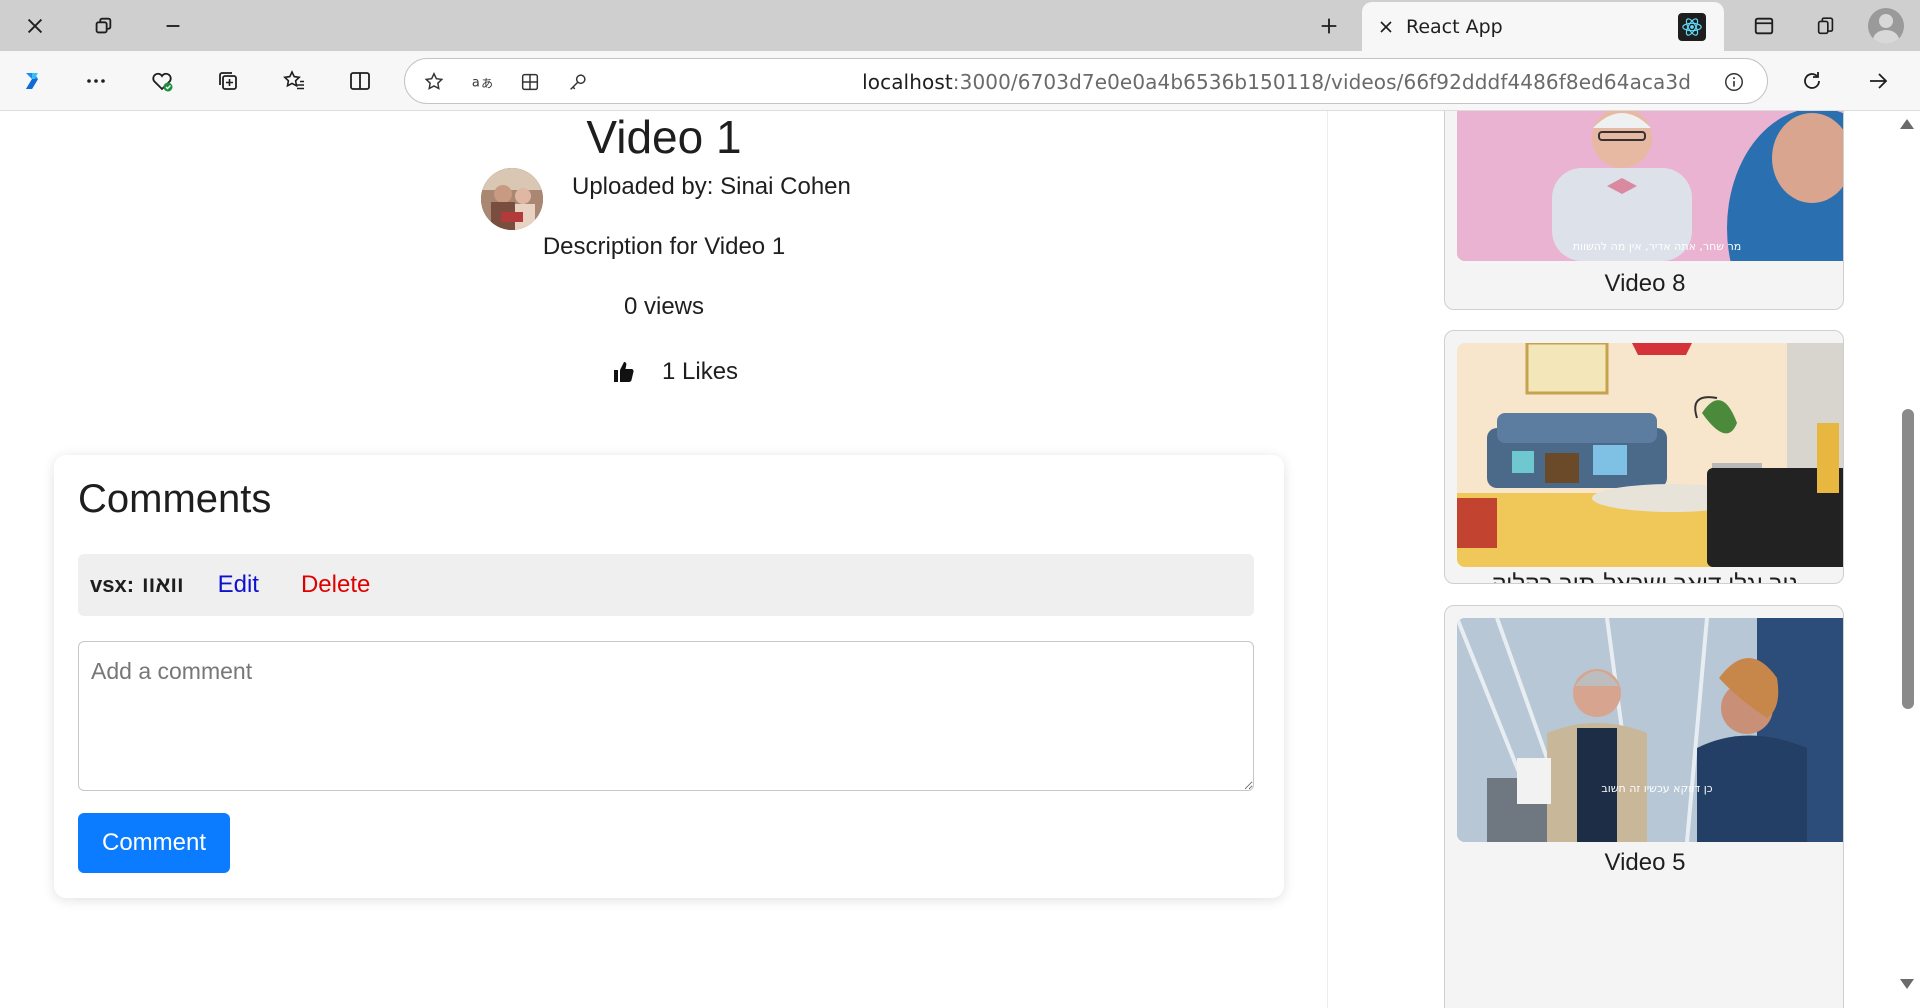 The height and width of the screenshot is (1008, 1920). What do you see at coordinates (1907, 984) in the screenshot?
I see `scroll-down-arrow-icon` at bounding box center [1907, 984].